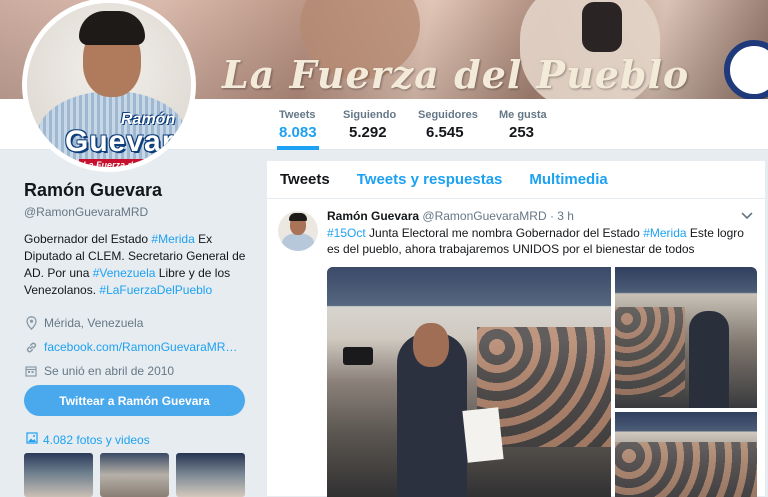 This screenshot has height=497, width=768. Describe the element at coordinates (134, 400) in the screenshot. I see `tweet-to-button: Twittear a Ramón Guevara` at that location.